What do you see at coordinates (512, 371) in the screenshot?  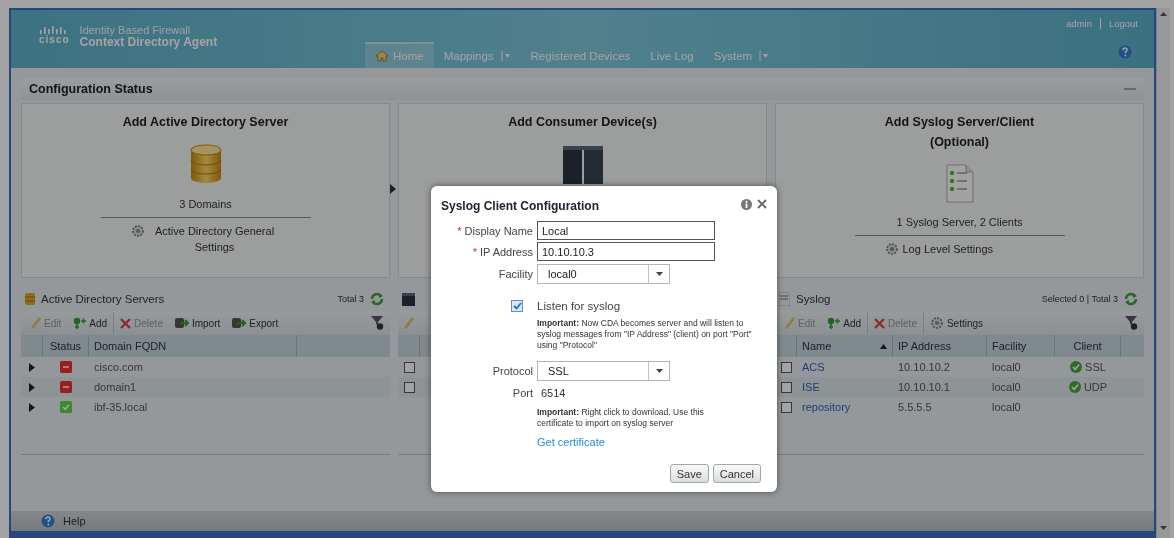 I see `field-label: Protocol` at bounding box center [512, 371].